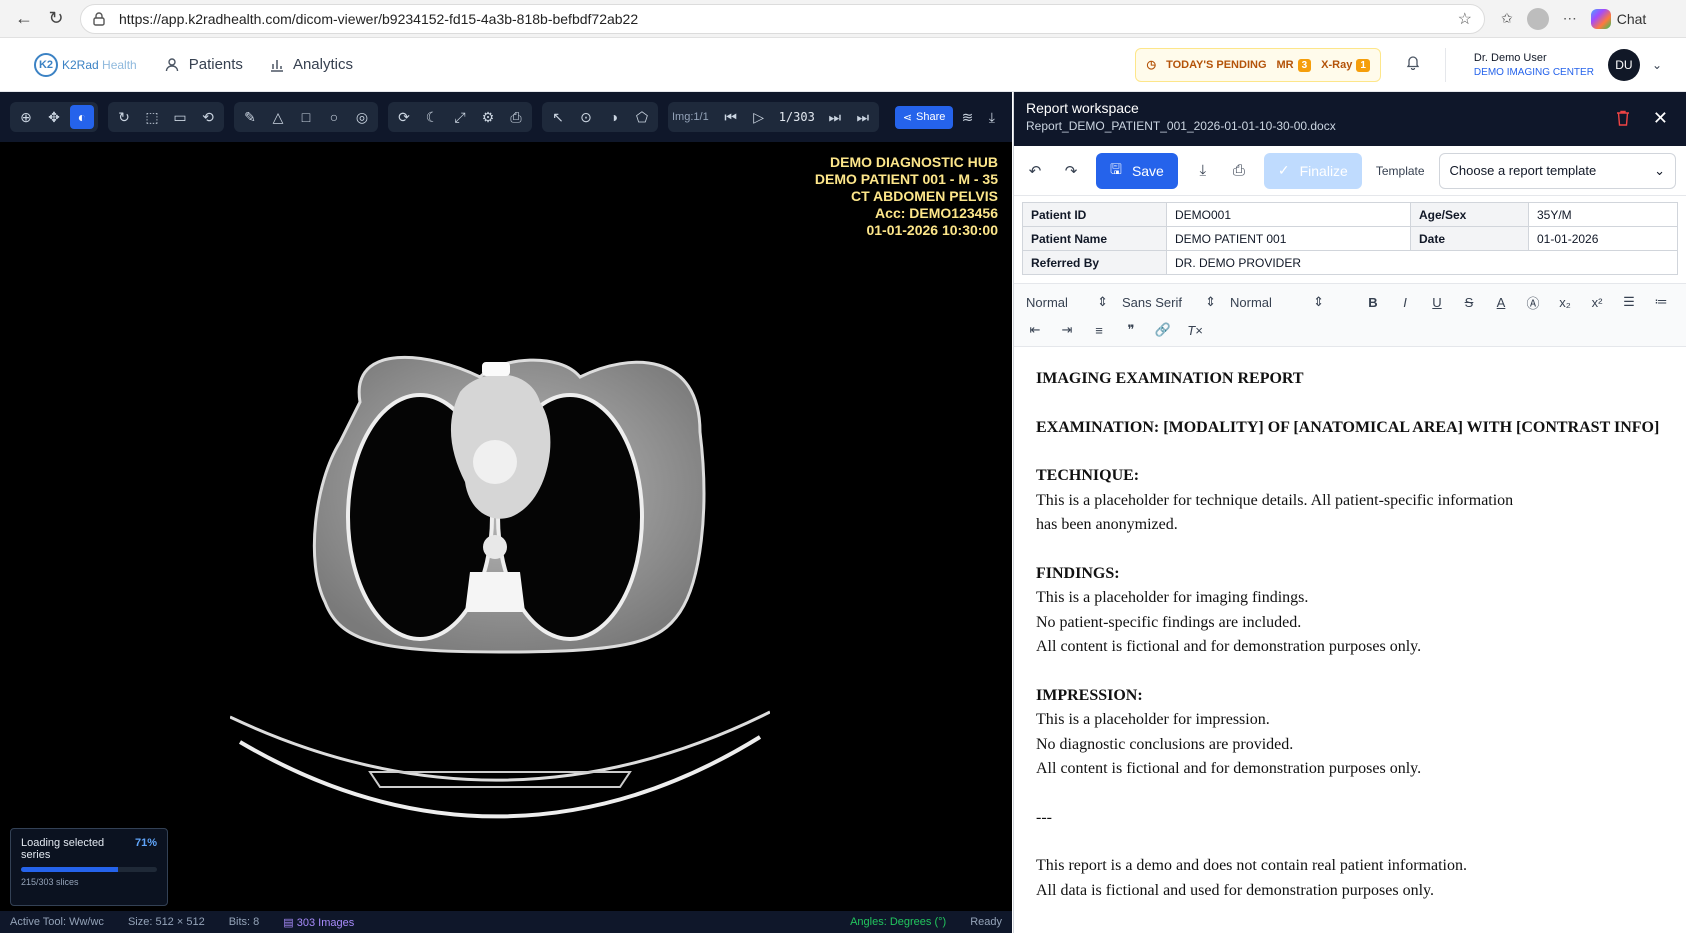 The image size is (1686, 933). I want to click on logo: K2 K2Rad Health, so click(85, 64).